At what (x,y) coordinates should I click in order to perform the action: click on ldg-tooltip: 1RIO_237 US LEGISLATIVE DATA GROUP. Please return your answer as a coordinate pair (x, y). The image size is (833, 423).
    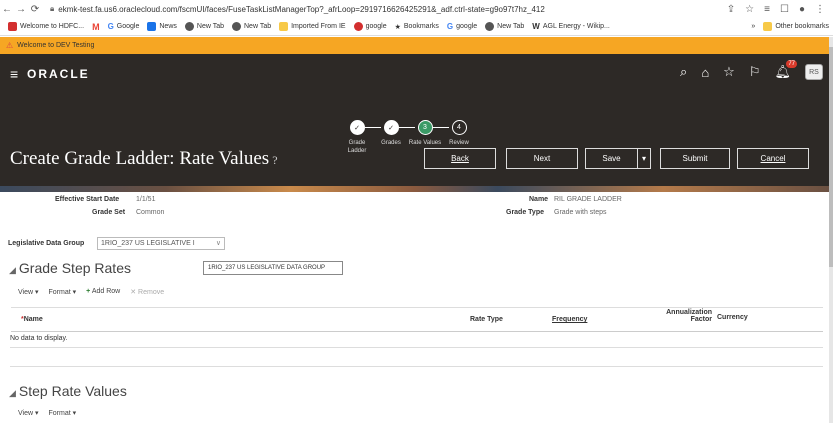
    Looking at the image, I should click on (273, 268).